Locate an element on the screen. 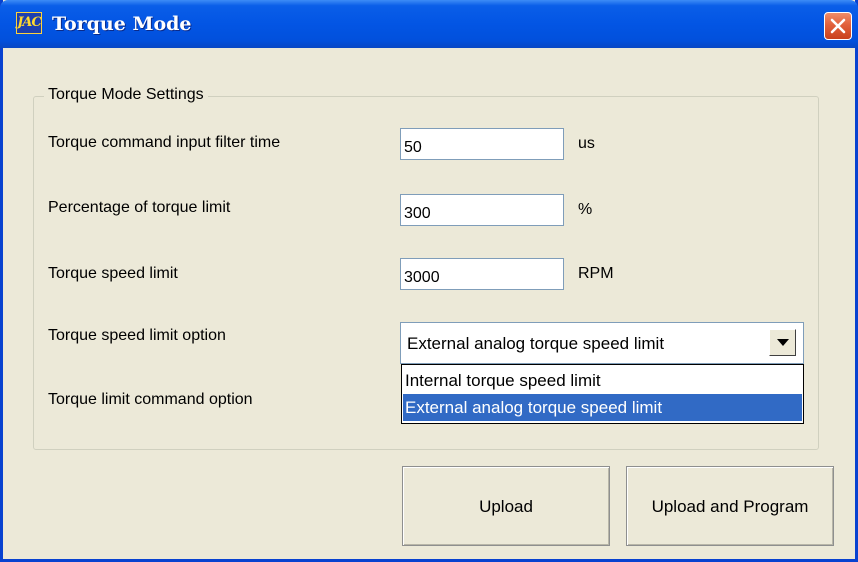  close-button is located at coordinates (838, 26).